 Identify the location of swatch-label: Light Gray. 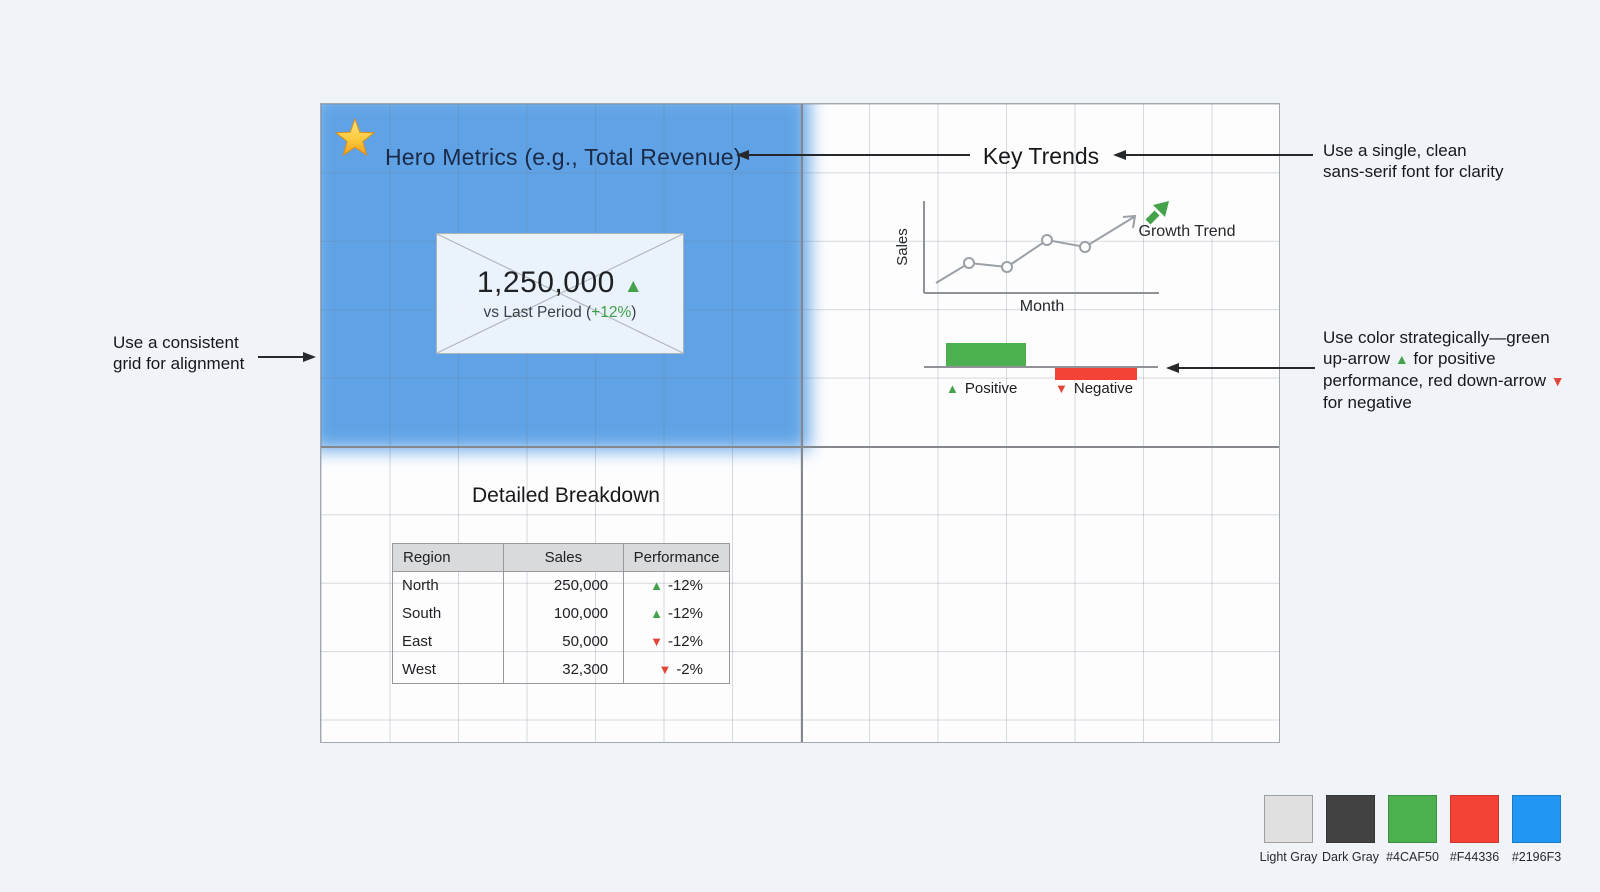
(1288, 857).